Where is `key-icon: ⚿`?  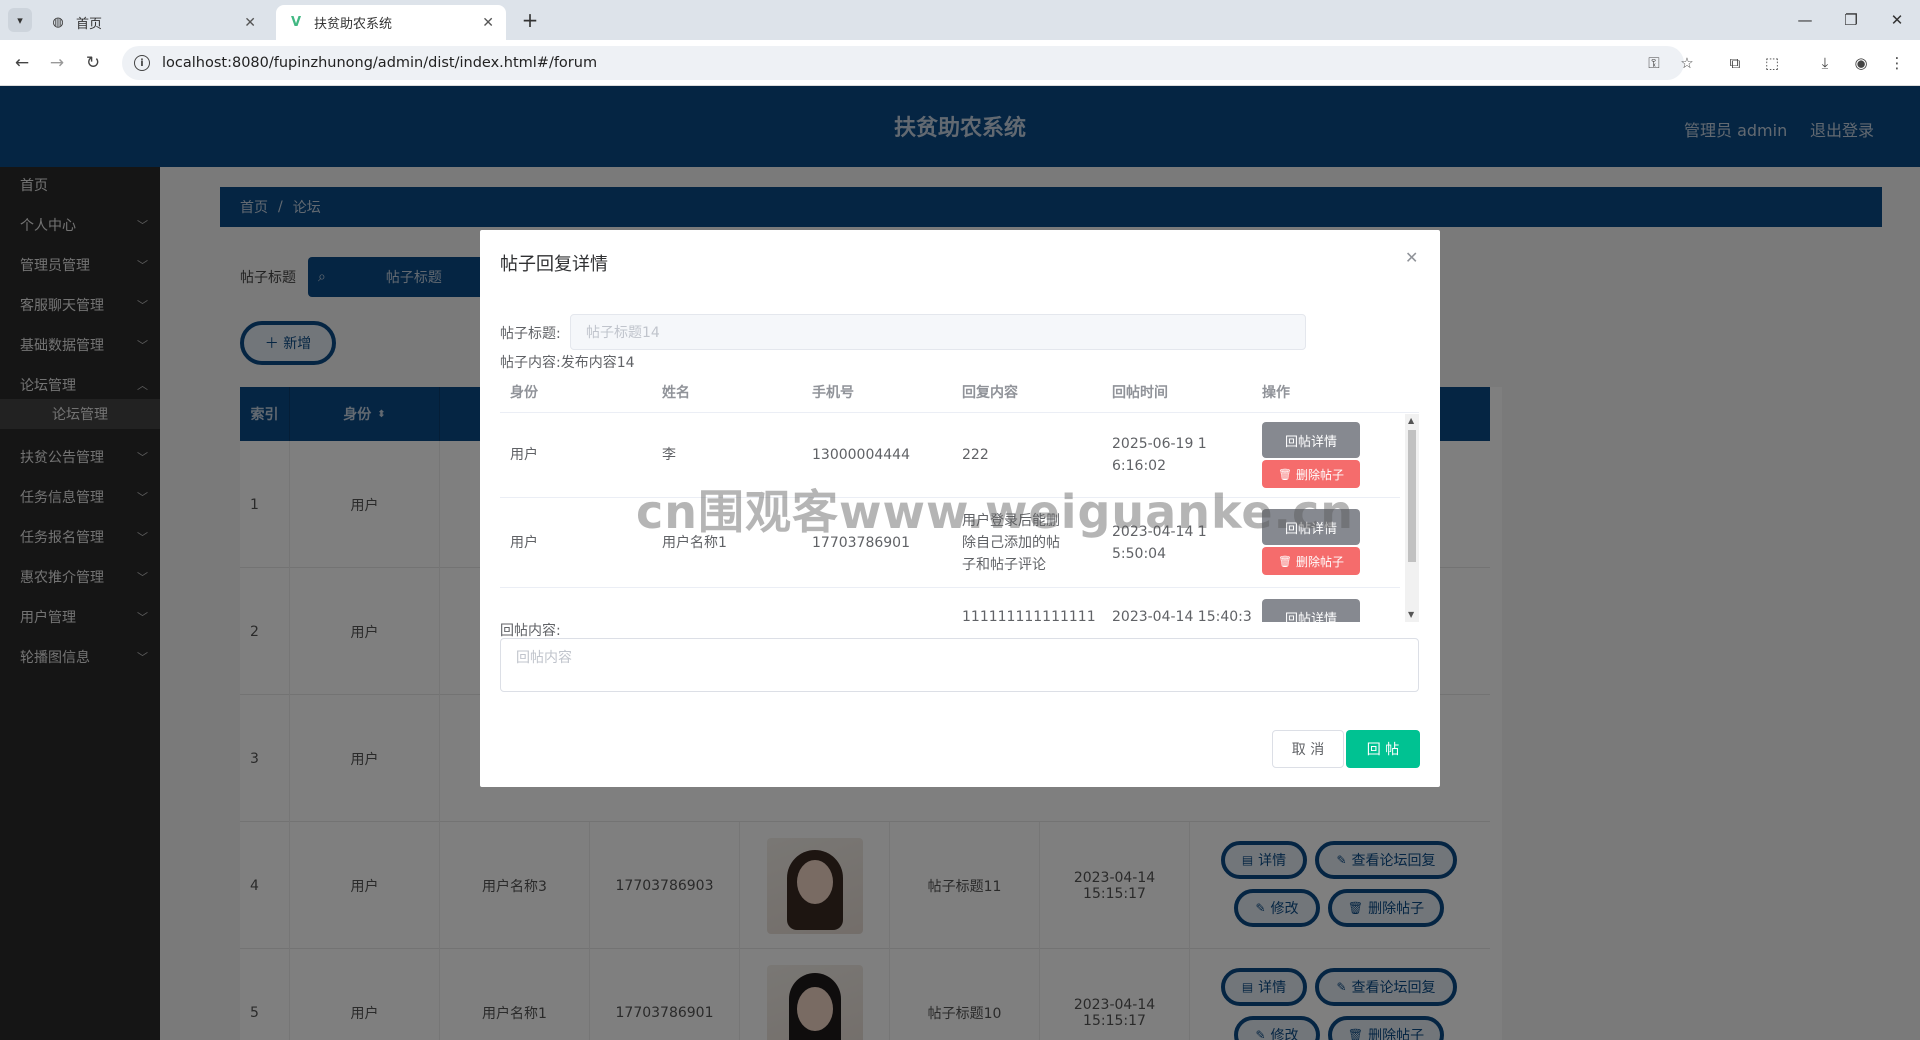 key-icon: ⚿ is located at coordinates (1654, 63).